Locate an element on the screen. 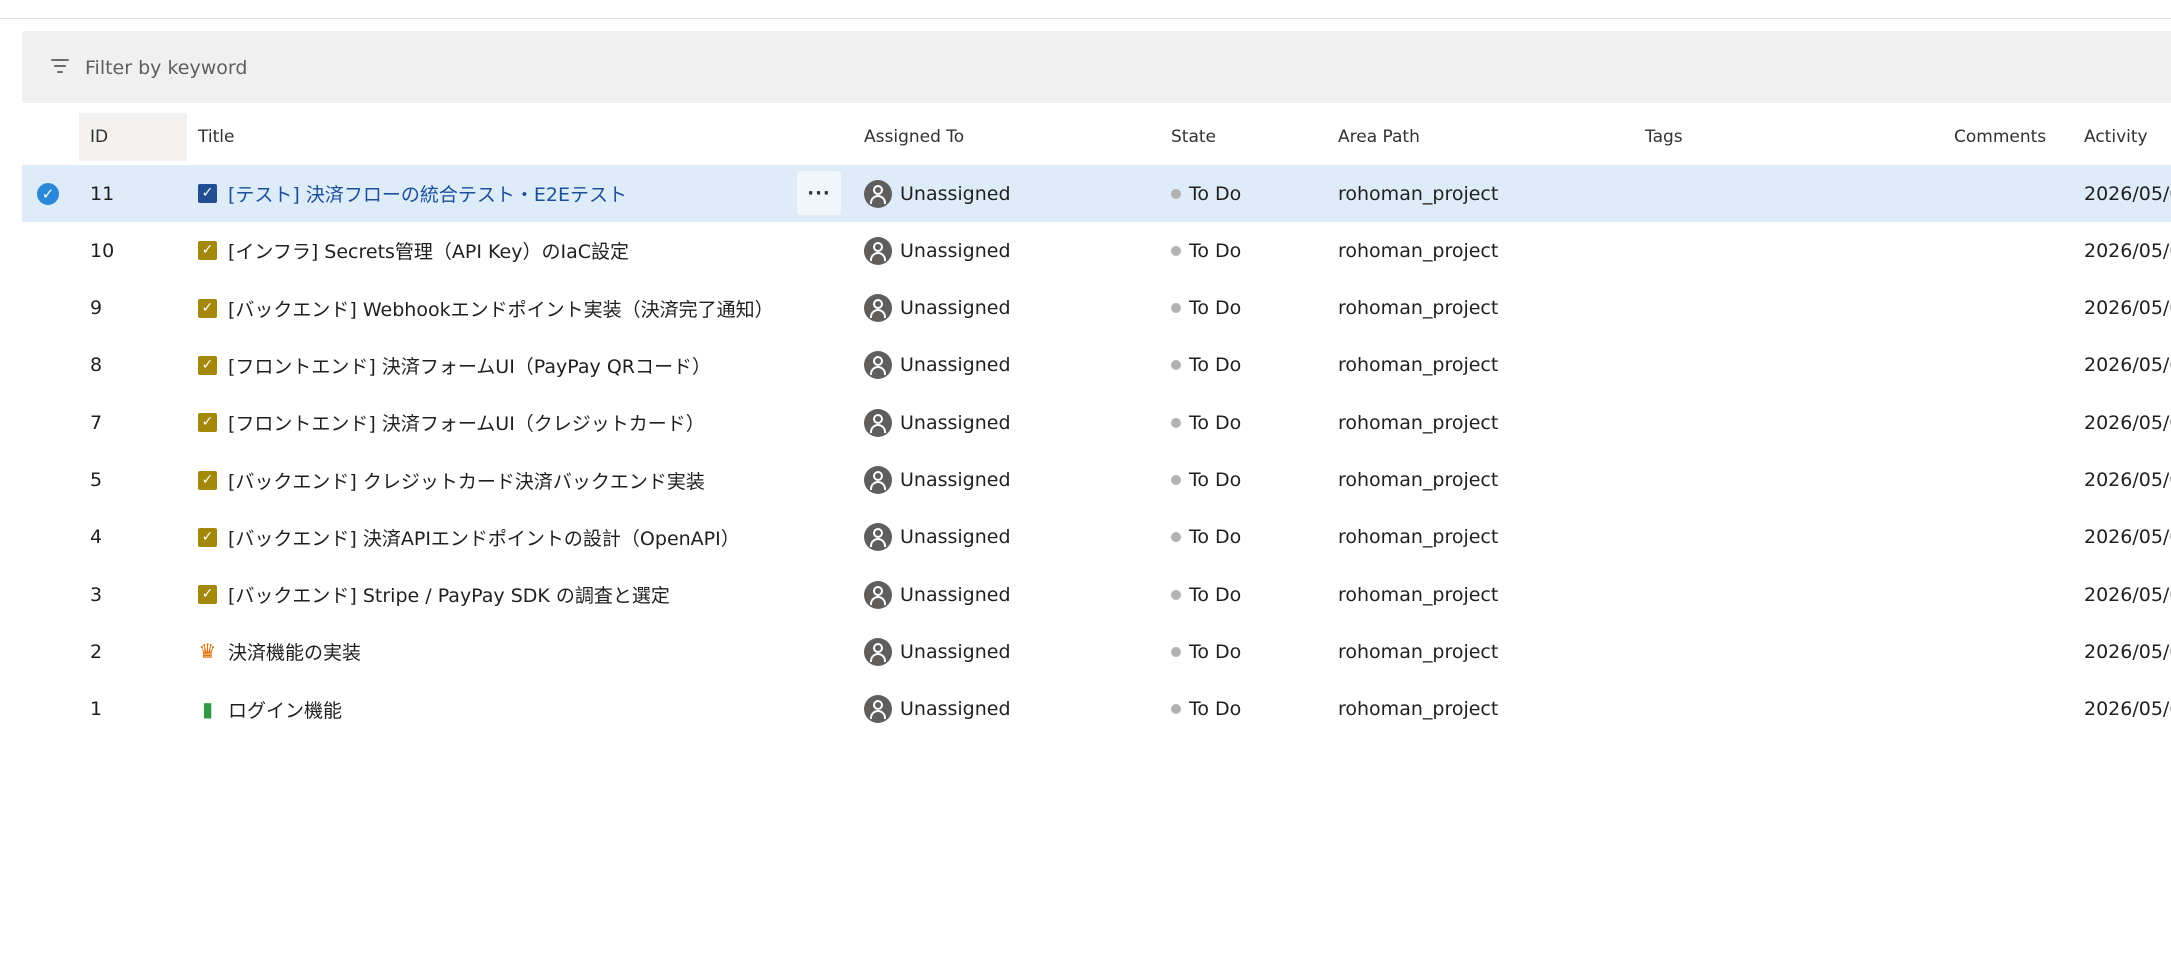 Image resolution: width=2171 pixels, height=965 pixels. row-title-link: [テスト] 決済フローの統合テスト・E2Eテスト is located at coordinates (427, 193).